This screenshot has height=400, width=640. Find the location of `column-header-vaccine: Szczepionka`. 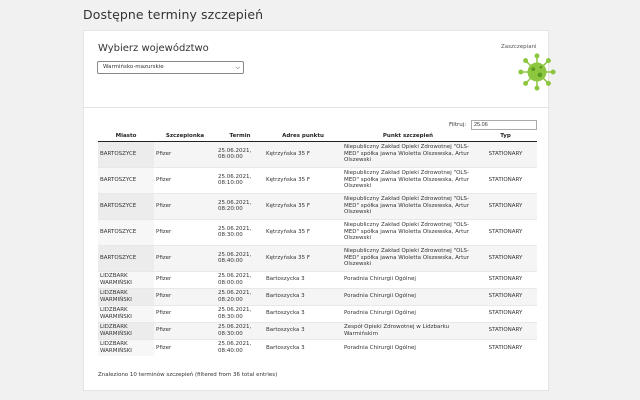

column-header-vaccine: Szczepionka is located at coordinates (185, 137).